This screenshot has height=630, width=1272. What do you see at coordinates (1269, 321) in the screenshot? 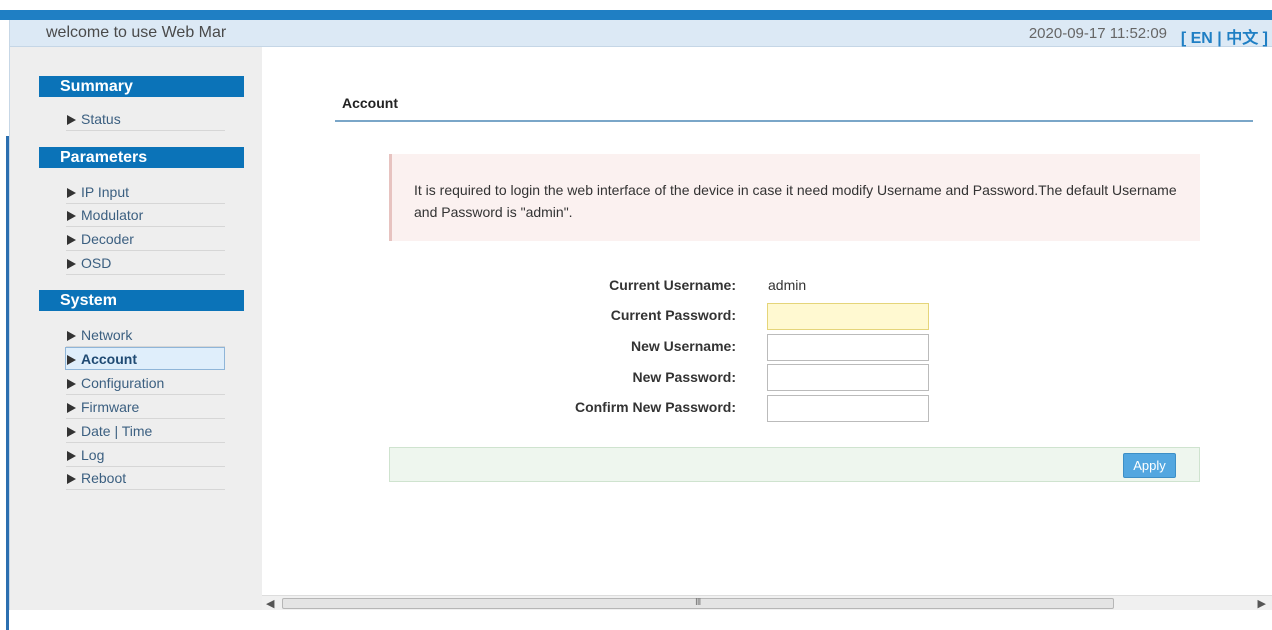
I see `right-edge` at bounding box center [1269, 321].